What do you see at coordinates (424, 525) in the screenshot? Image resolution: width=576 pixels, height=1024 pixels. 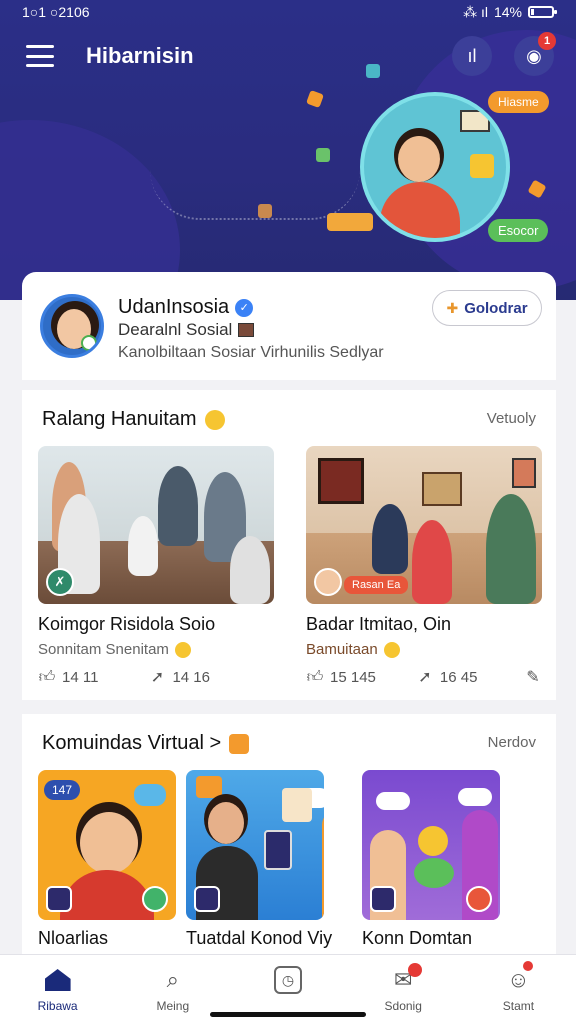 I see `post-photo: Rasan Ea` at bounding box center [424, 525].